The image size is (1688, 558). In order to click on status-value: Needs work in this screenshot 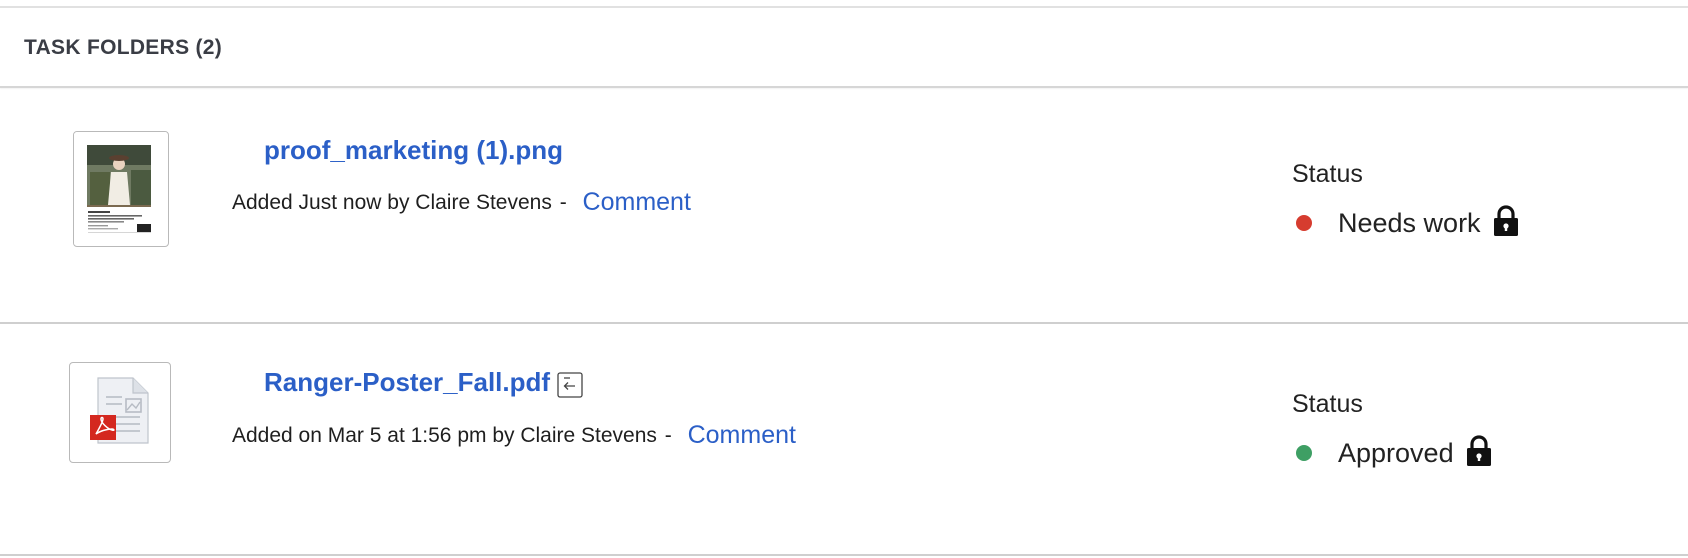, I will do `click(1409, 222)`.